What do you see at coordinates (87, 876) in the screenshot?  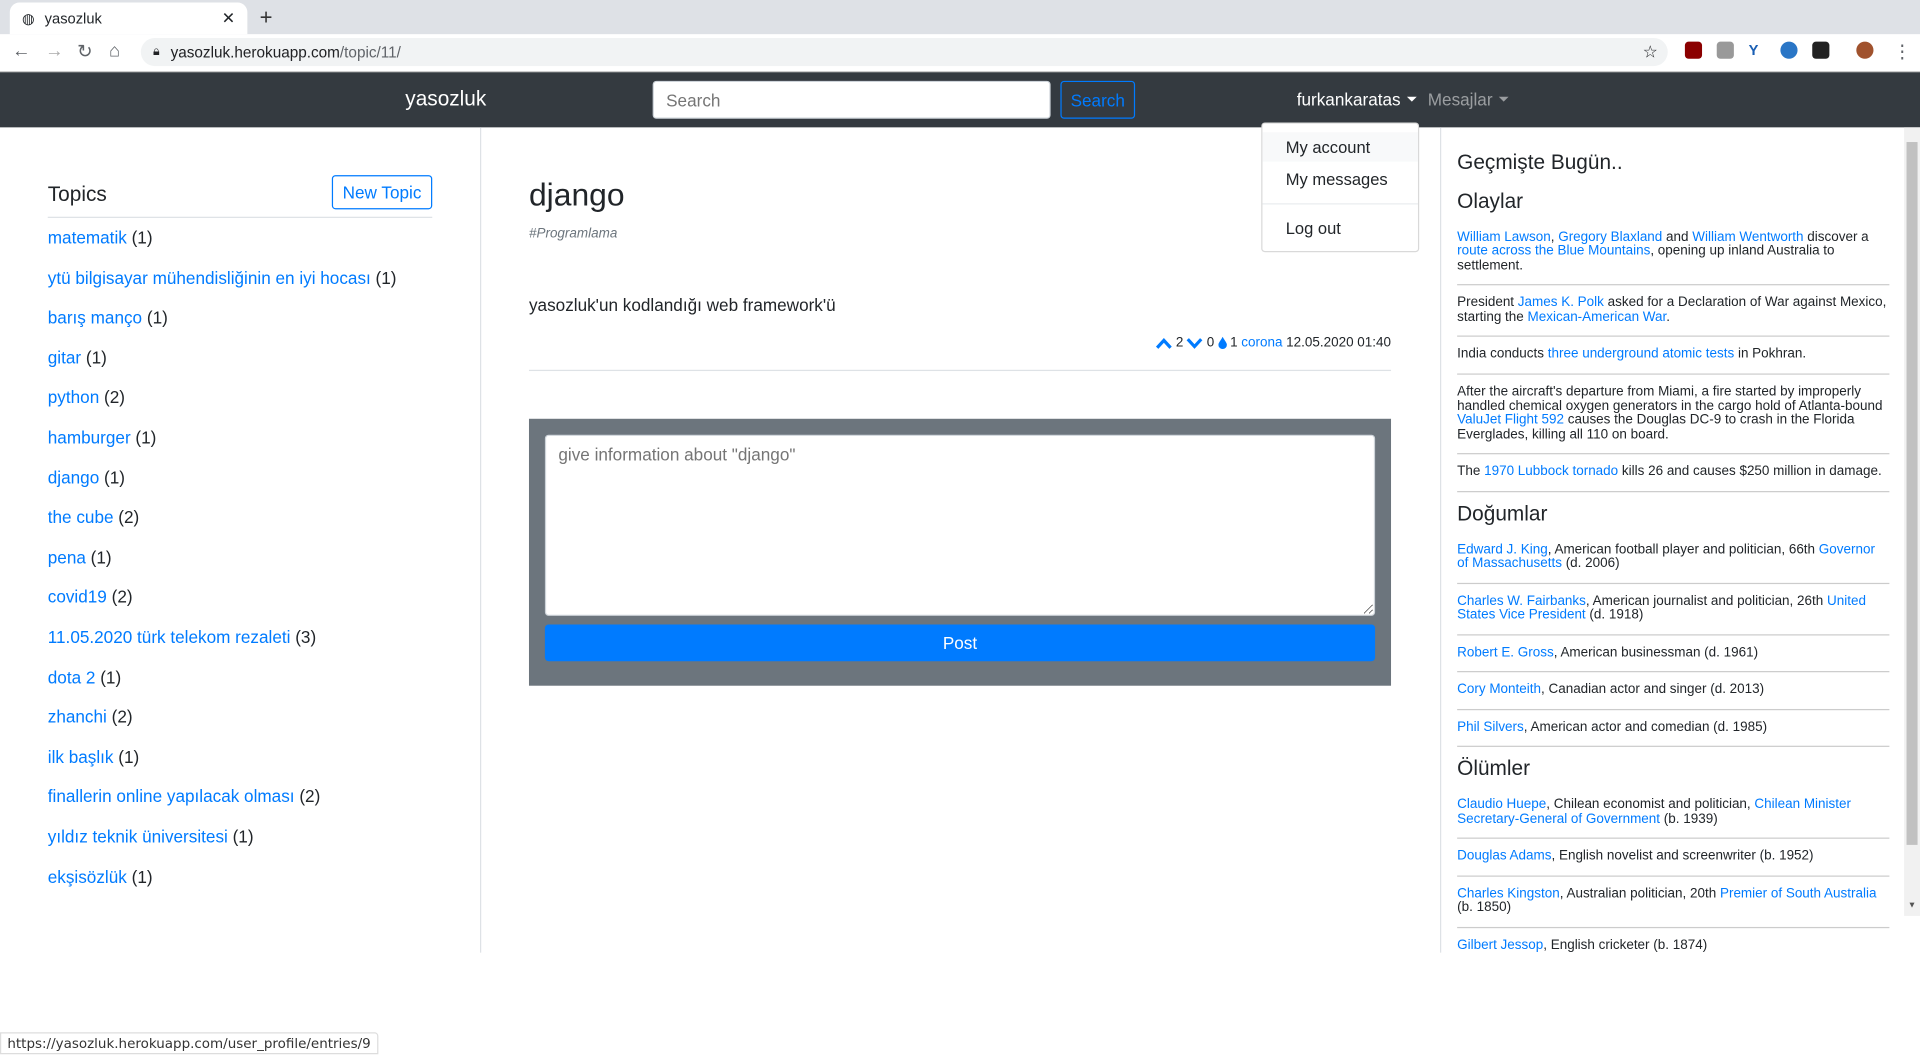 I see `topic-link: ekşisözlük` at bounding box center [87, 876].